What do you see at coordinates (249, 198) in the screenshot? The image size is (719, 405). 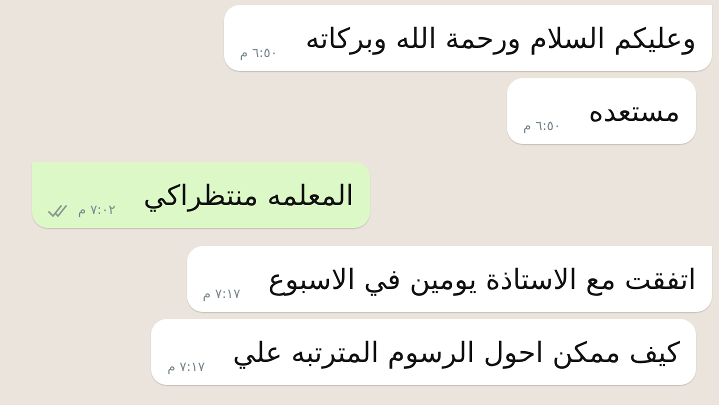 I see `message-text: المعلمه منتظراكي` at bounding box center [249, 198].